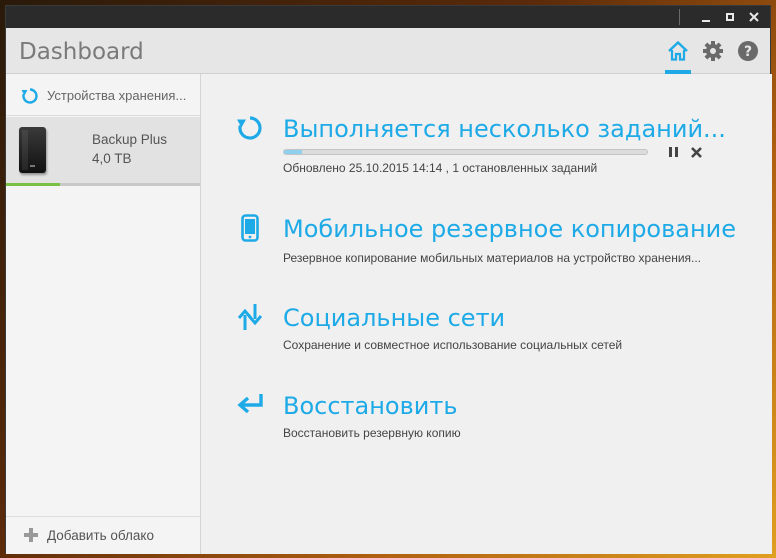 The image size is (776, 558). Describe the element at coordinates (465, 152) in the screenshot. I see `task-progress-bar` at that location.